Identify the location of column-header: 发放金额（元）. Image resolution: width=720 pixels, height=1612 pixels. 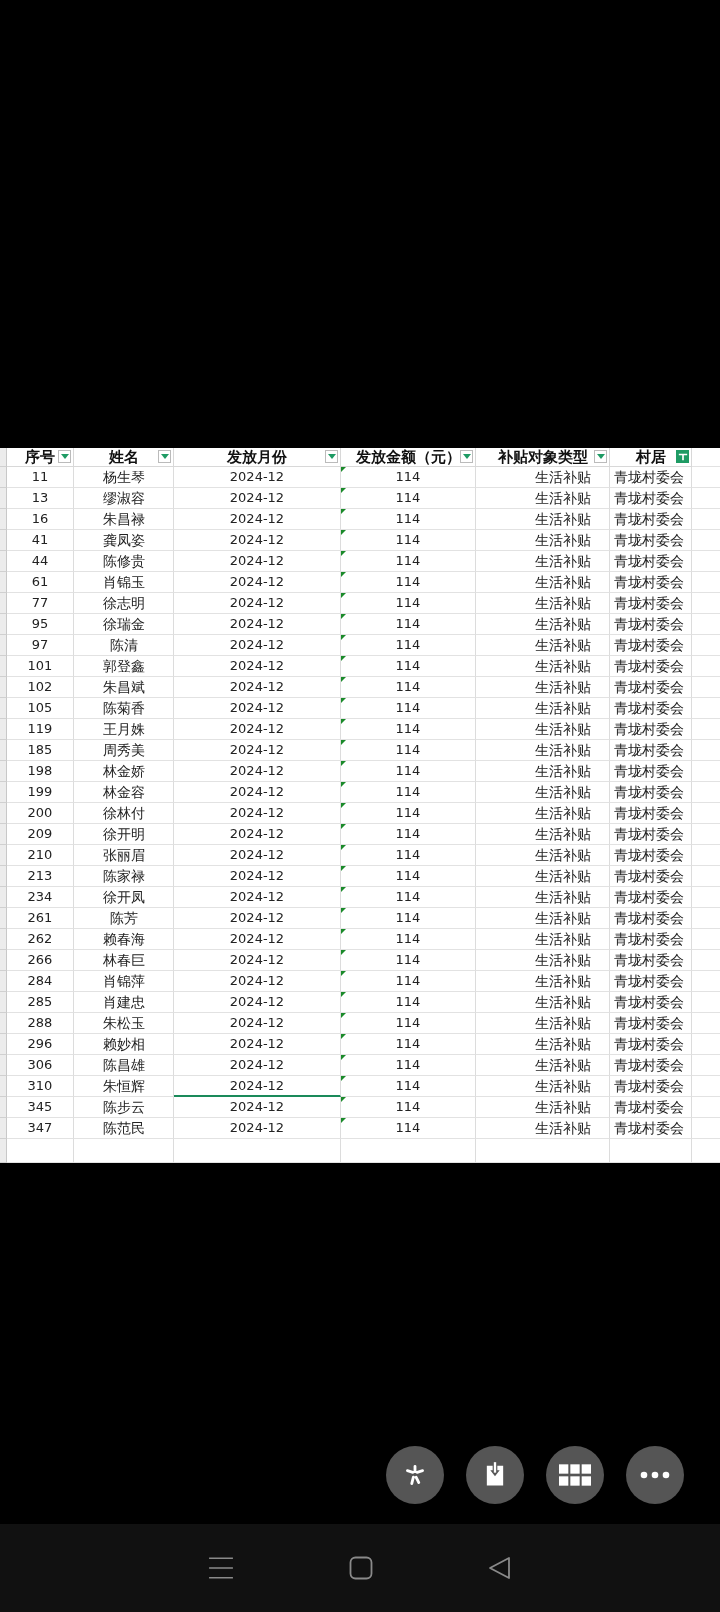
(408, 457).